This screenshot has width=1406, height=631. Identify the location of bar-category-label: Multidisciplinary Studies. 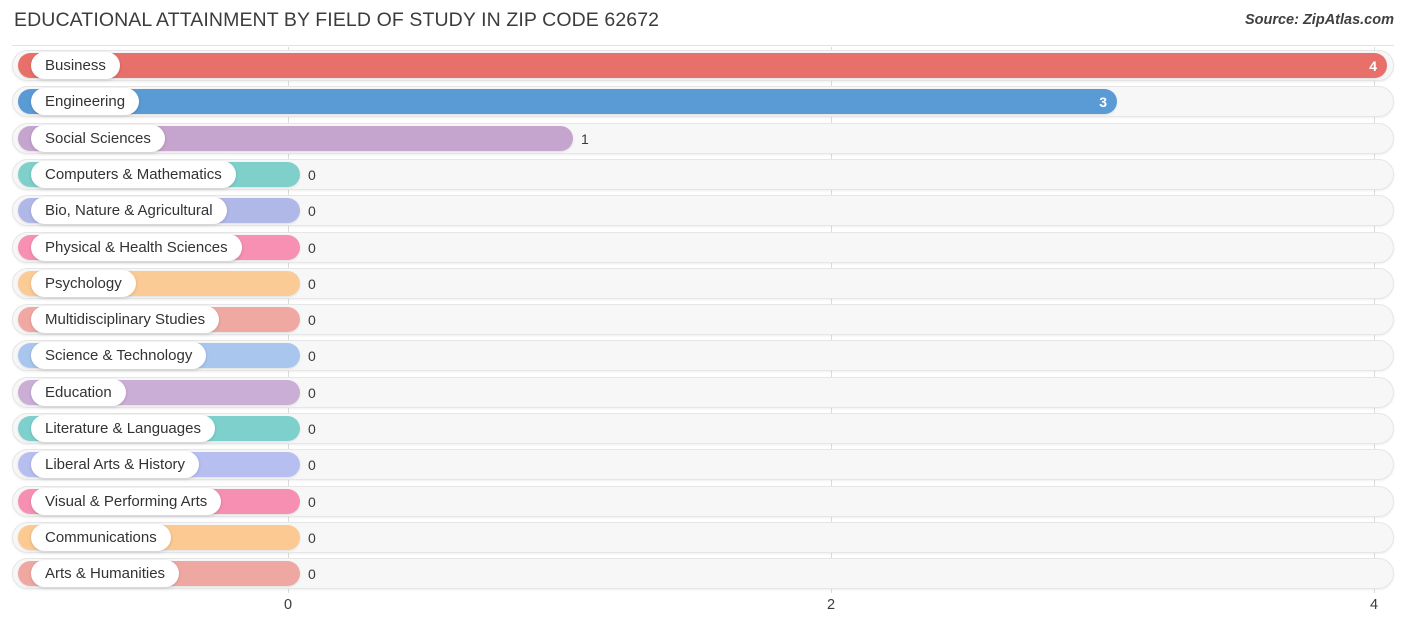
(125, 320).